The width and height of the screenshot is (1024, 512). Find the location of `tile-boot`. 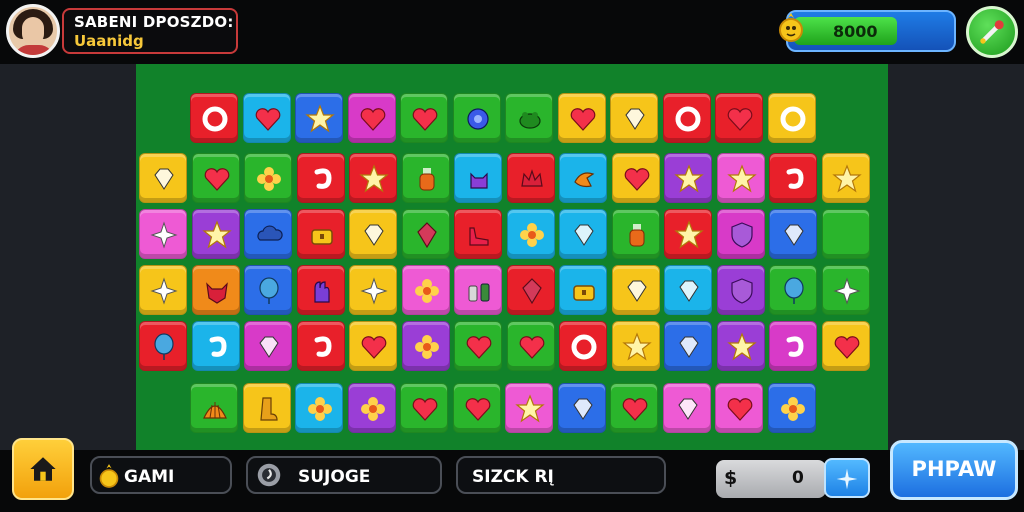

tile-boot is located at coordinates (267, 408).